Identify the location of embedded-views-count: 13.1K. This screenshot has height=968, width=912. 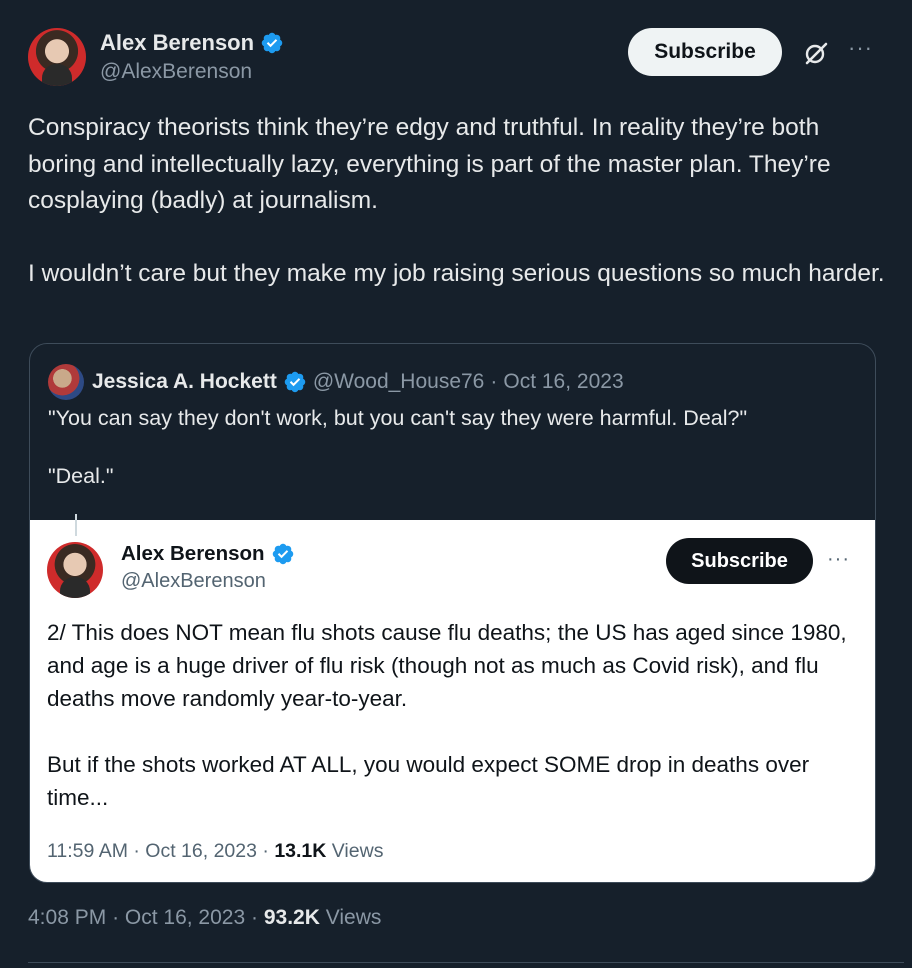
(300, 851).